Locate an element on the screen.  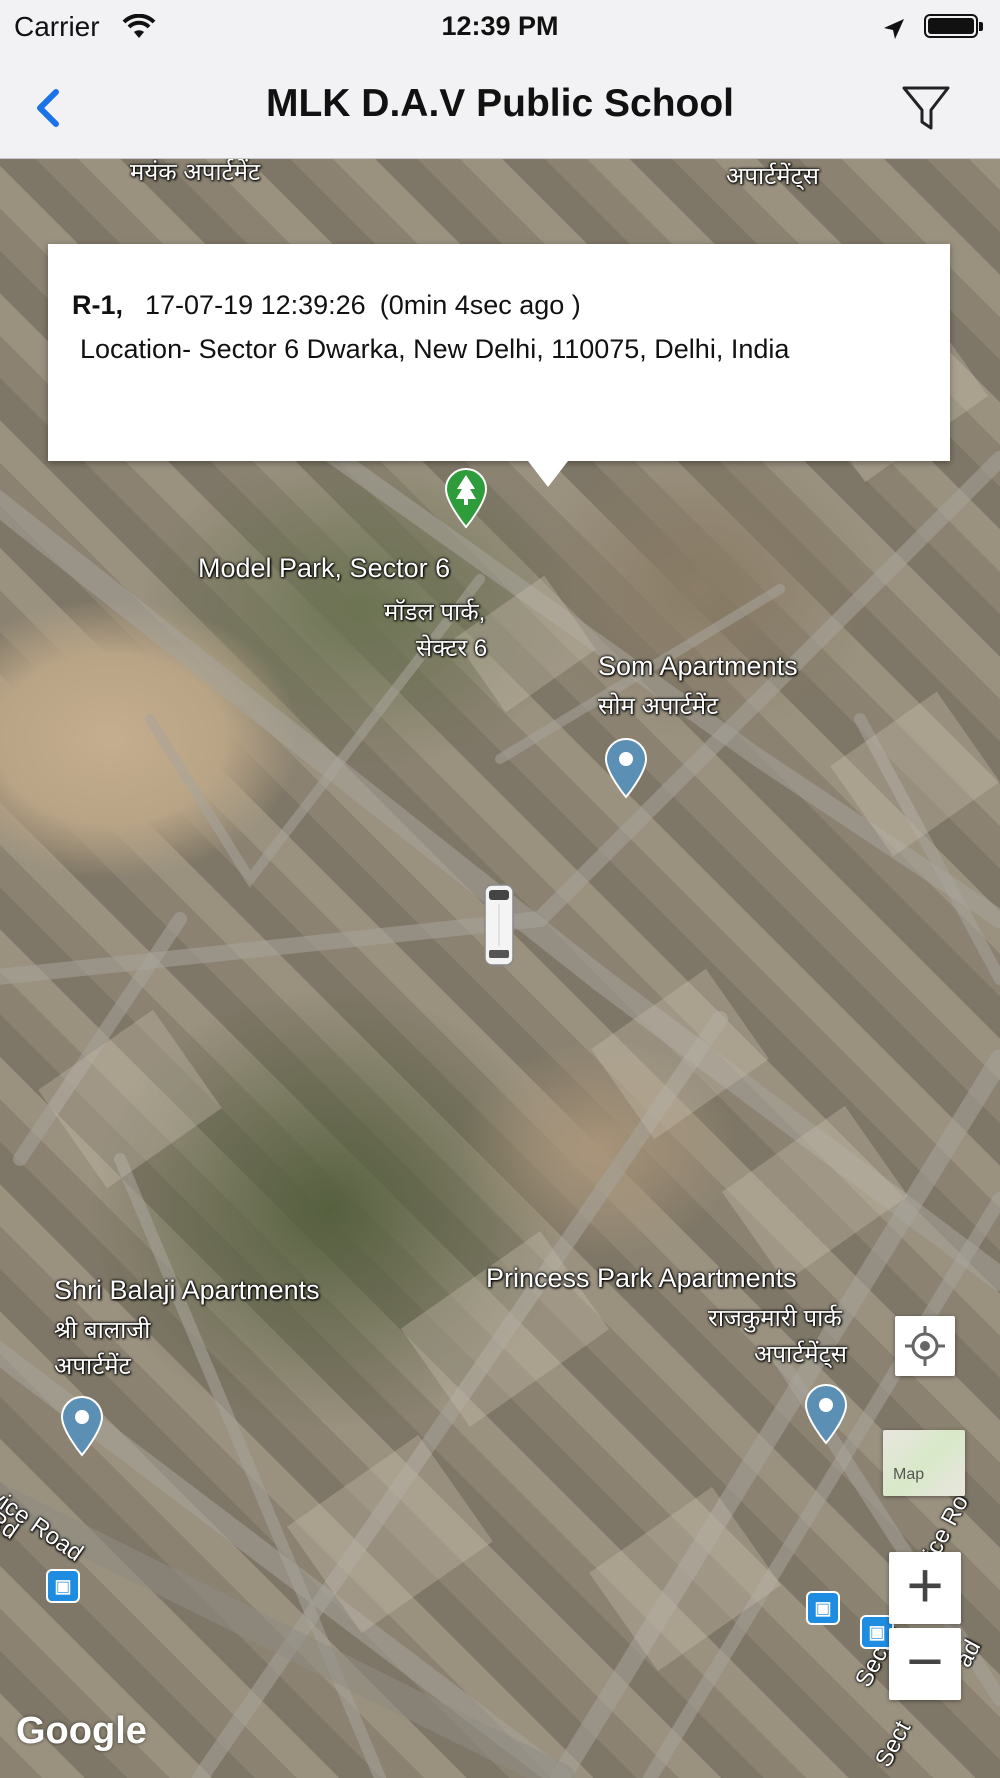
place-label-shri-balaji: Shri Balaji Apartments is located at coordinates (187, 1290).